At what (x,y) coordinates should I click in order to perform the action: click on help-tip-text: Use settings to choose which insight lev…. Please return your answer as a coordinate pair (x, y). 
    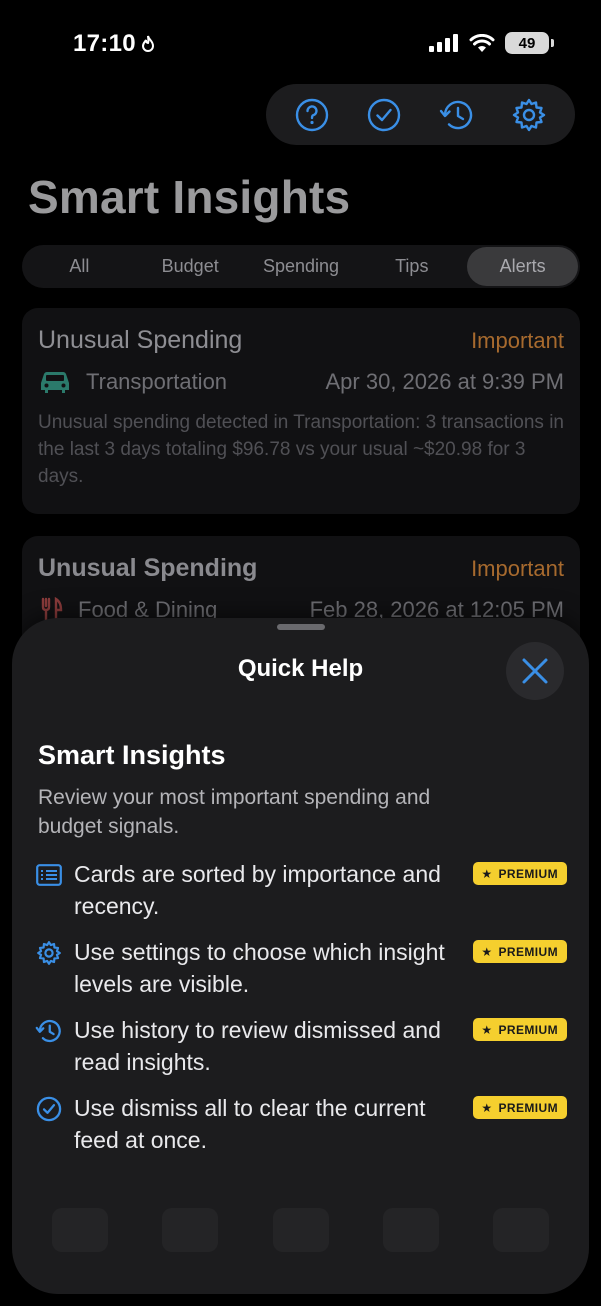
    Looking at the image, I should click on (259, 968).